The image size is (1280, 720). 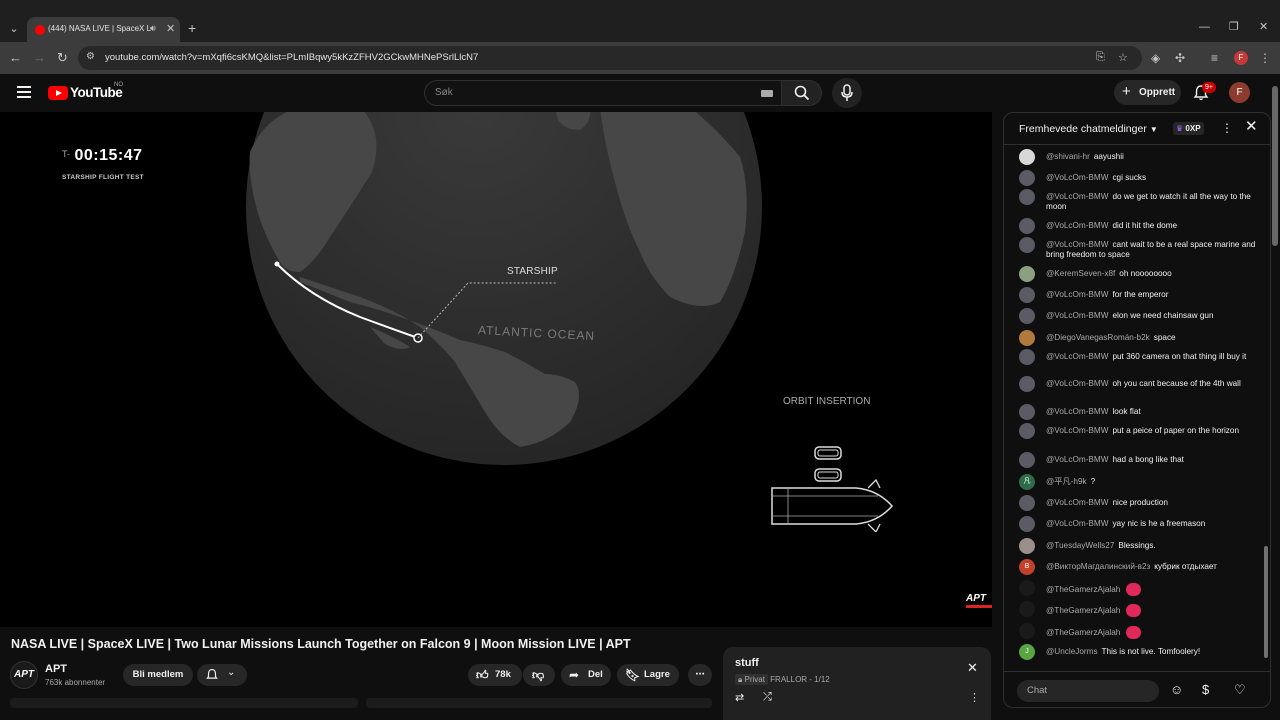 I want to click on search-button, so click(x=802, y=93).